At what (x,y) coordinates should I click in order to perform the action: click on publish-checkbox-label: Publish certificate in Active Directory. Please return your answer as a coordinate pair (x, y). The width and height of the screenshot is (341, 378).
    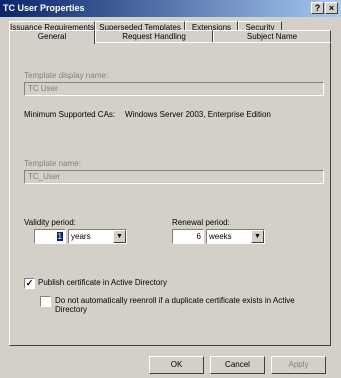
    Looking at the image, I should click on (102, 282).